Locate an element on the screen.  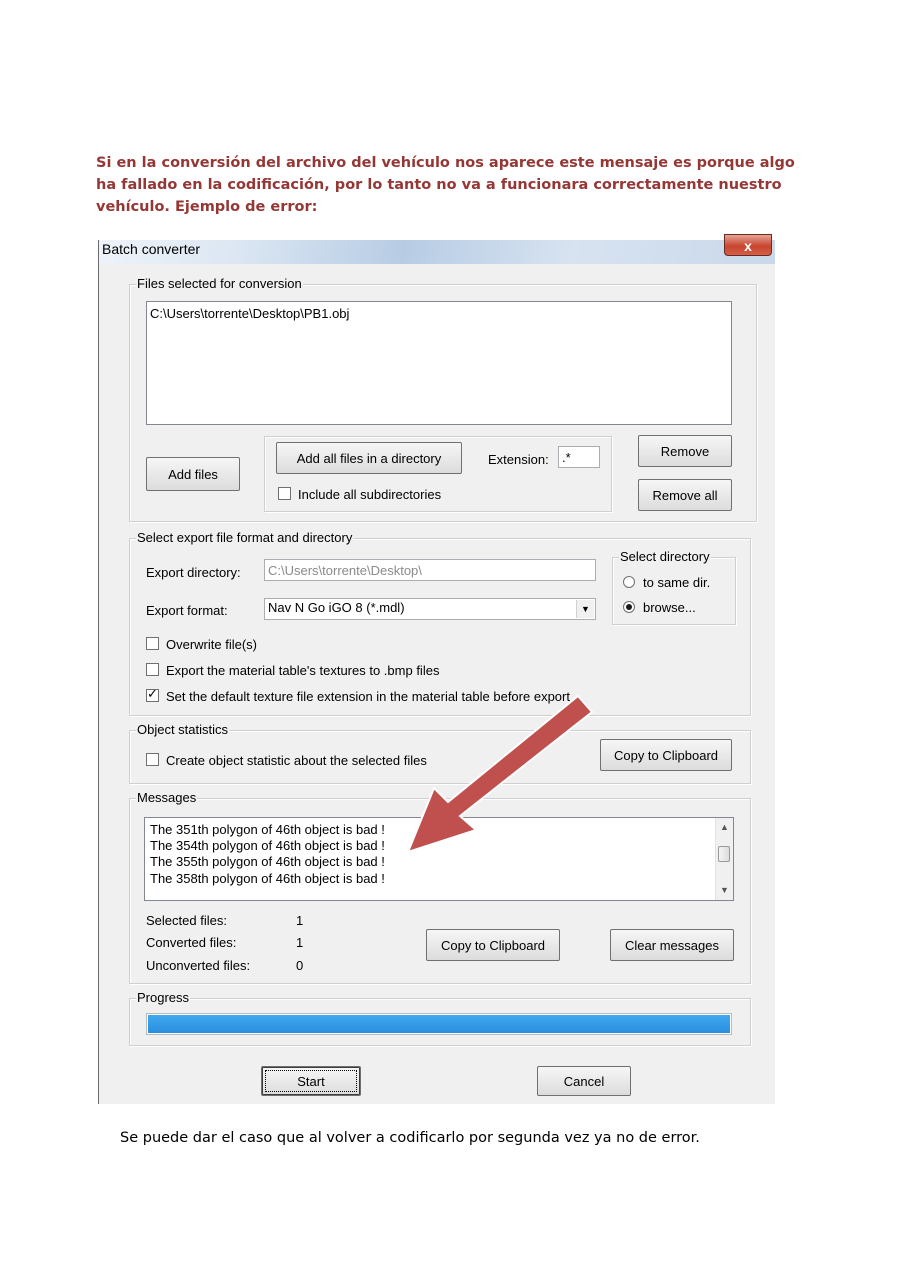
unconverted-files-label: Unconverted files: is located at coordinates (198, 965).